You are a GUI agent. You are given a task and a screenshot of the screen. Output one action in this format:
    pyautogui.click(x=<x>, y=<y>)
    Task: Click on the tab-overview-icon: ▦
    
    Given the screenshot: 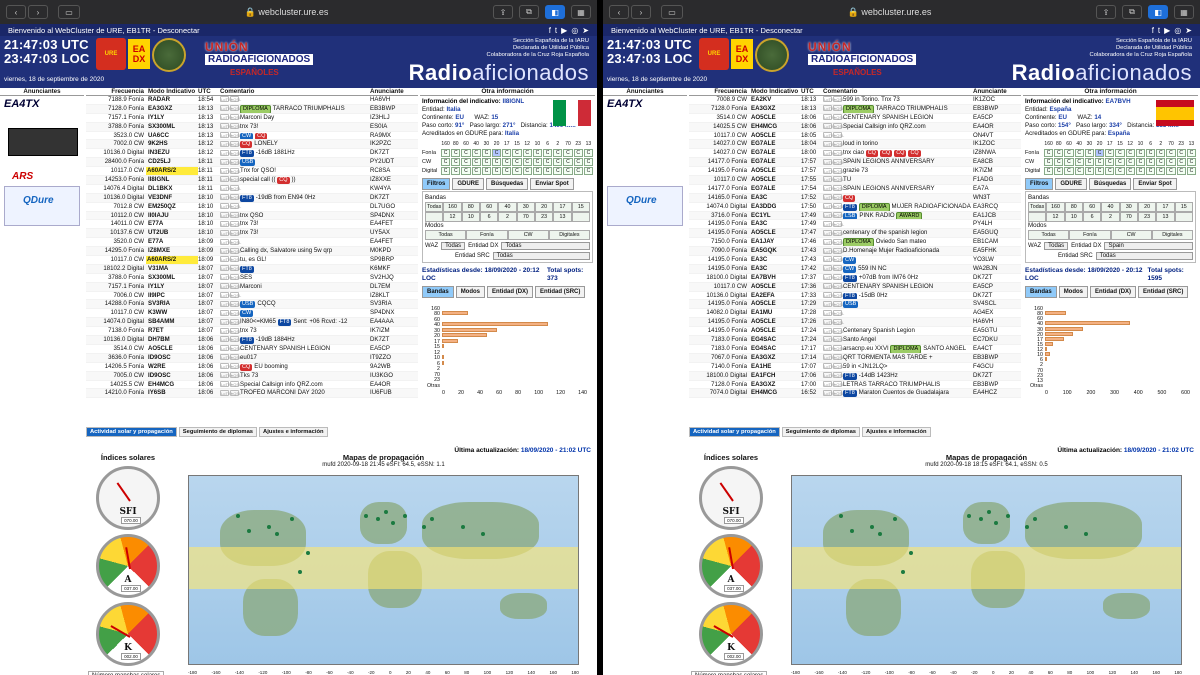 What is the action you would take?
    pyautogui.click(x=1184, y=12)
    